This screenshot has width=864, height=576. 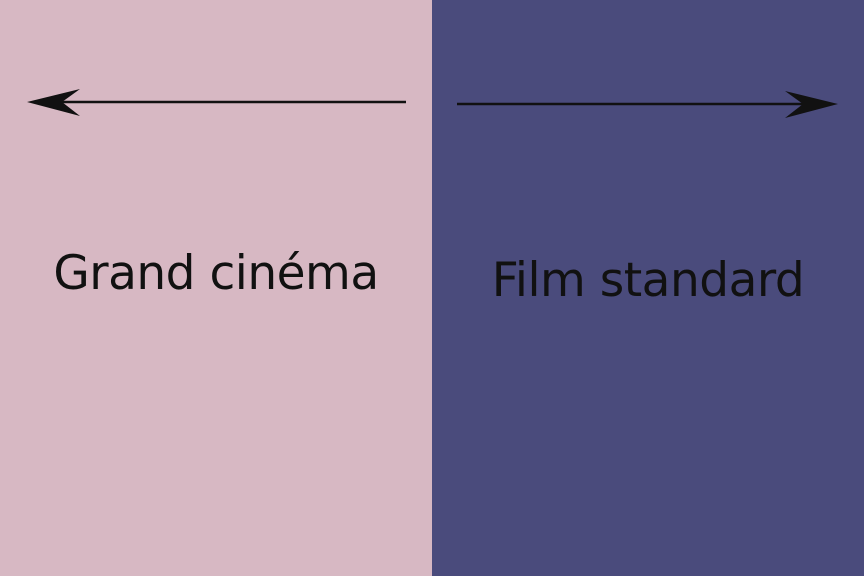 I want to click on film-standard-label: Film standard, so click(x=648, y=280).